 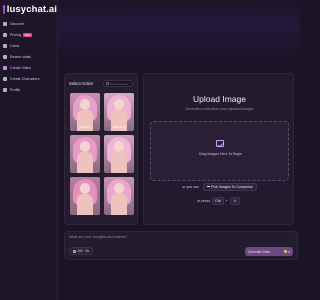 What do you see at coordinates (15, 34) in the screenshot?
I see `sidebar-item-label: Pricing` at bounding box center [15, 34].